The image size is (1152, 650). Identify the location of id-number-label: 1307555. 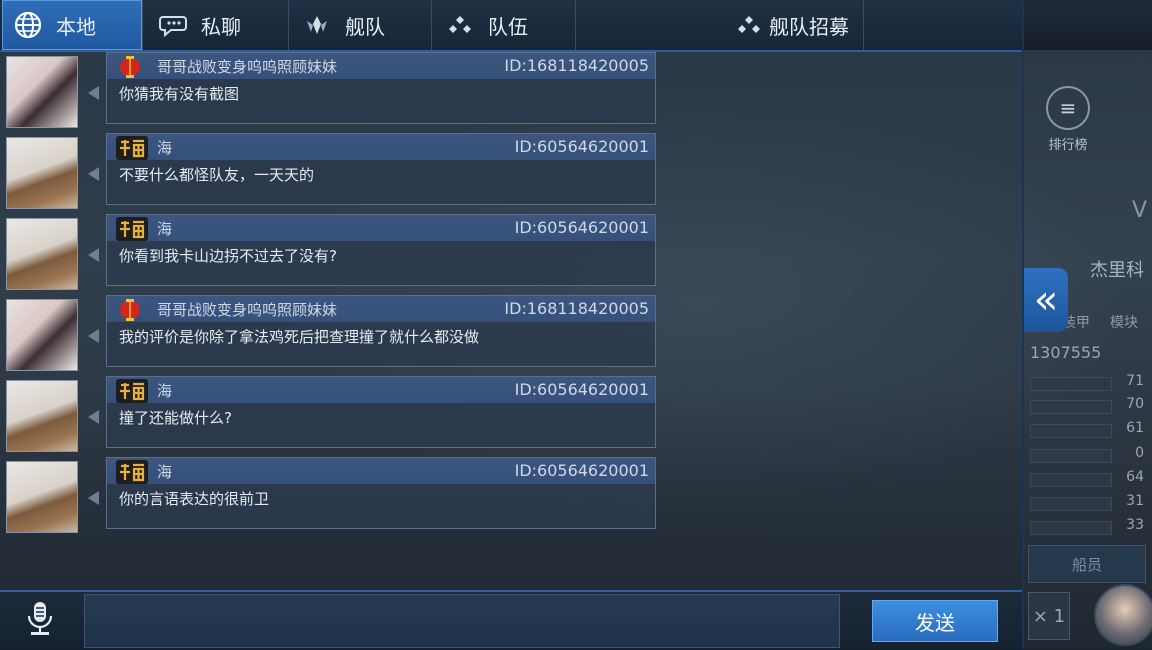
(1066, 352).